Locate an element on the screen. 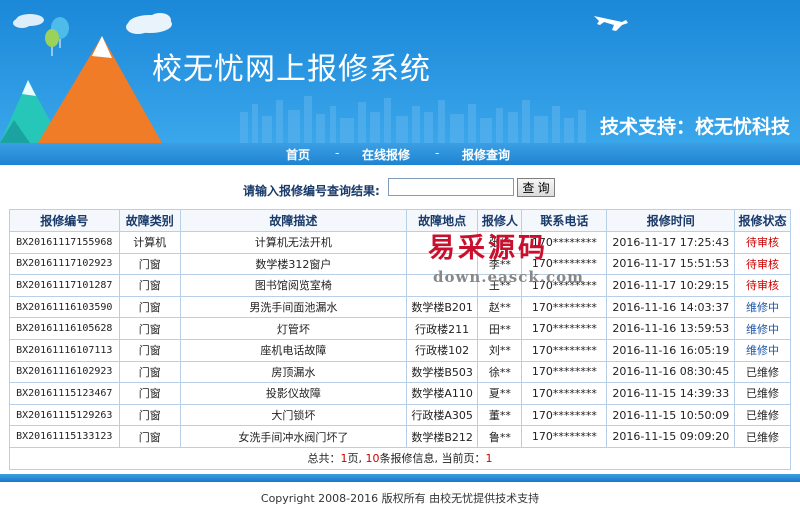 The image size is (800, 522). location-cell: 行政楼102 is located at coordinates (442, 350).